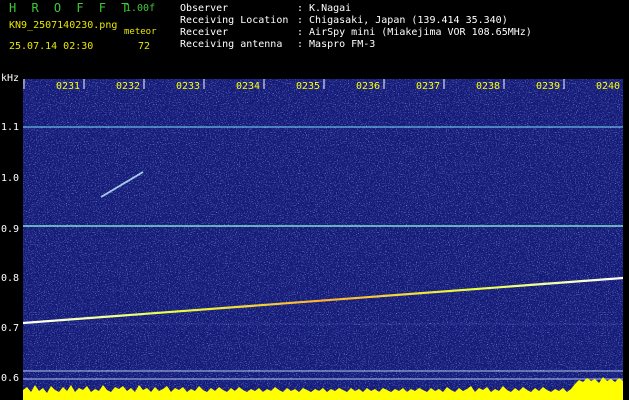 This screenshot has width=629, height=400. I want to click on time-tick: 0233, so click(188, 86).